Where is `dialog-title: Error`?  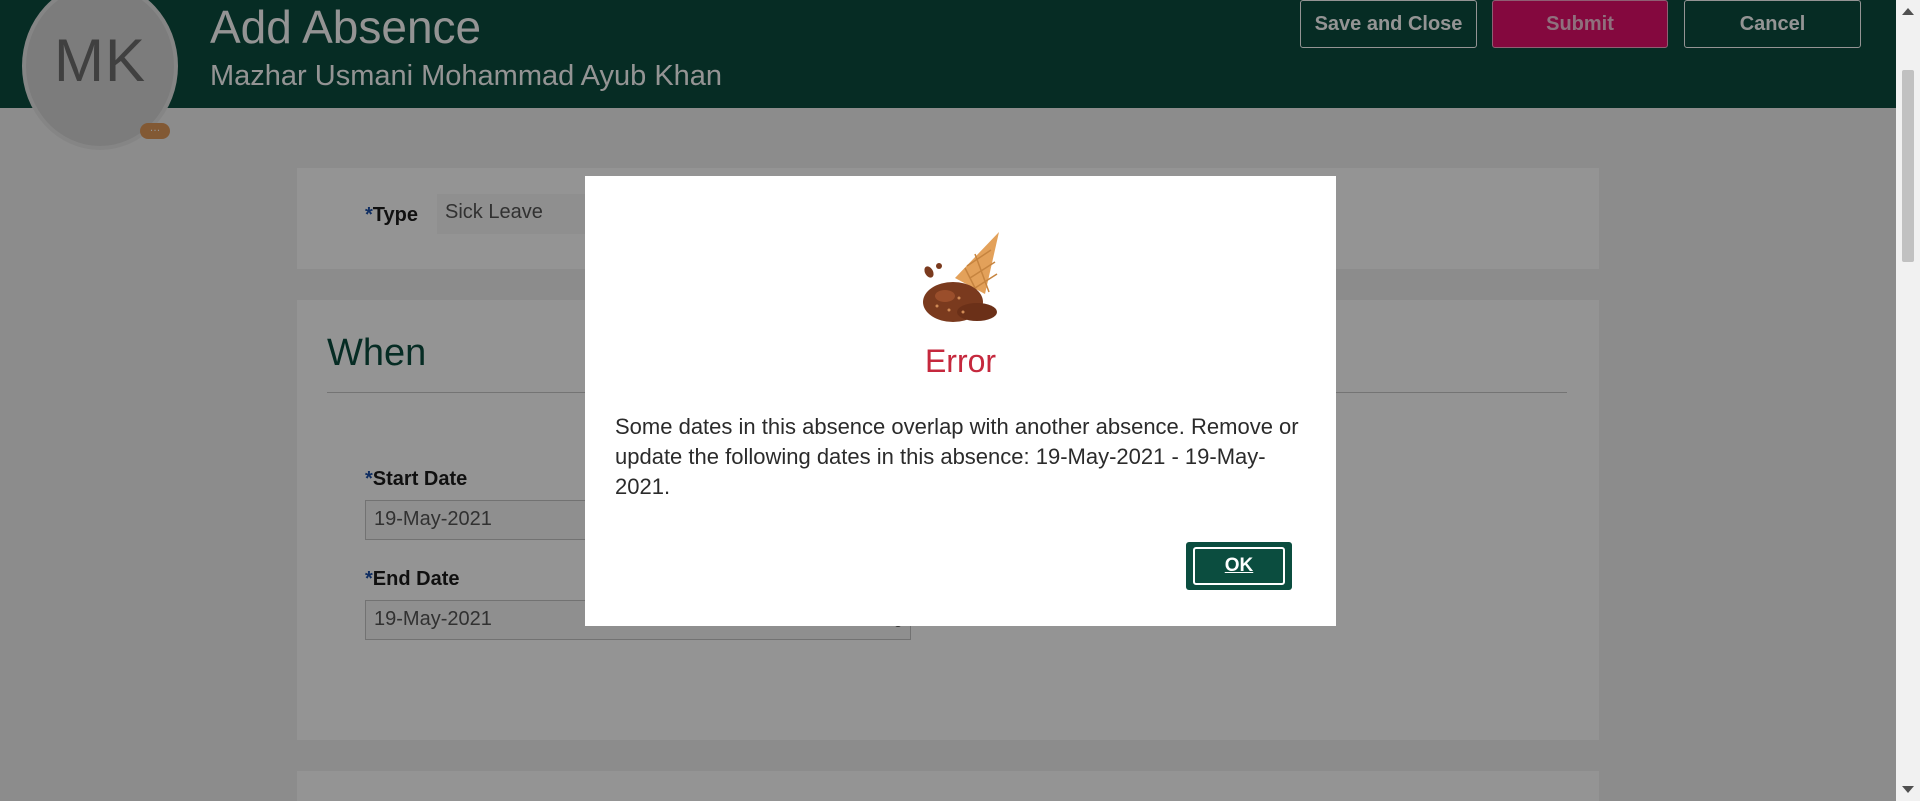
dialog-title: Error is located at coordinates (960, 361).